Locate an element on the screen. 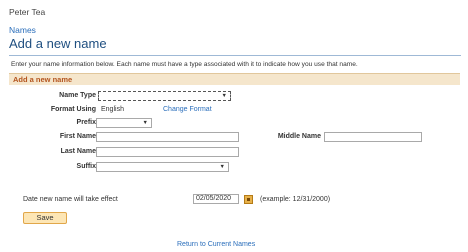 The height and width of the screenshot is (252, 468). name-type-select: ▼ is located at coordinates (164, 96).